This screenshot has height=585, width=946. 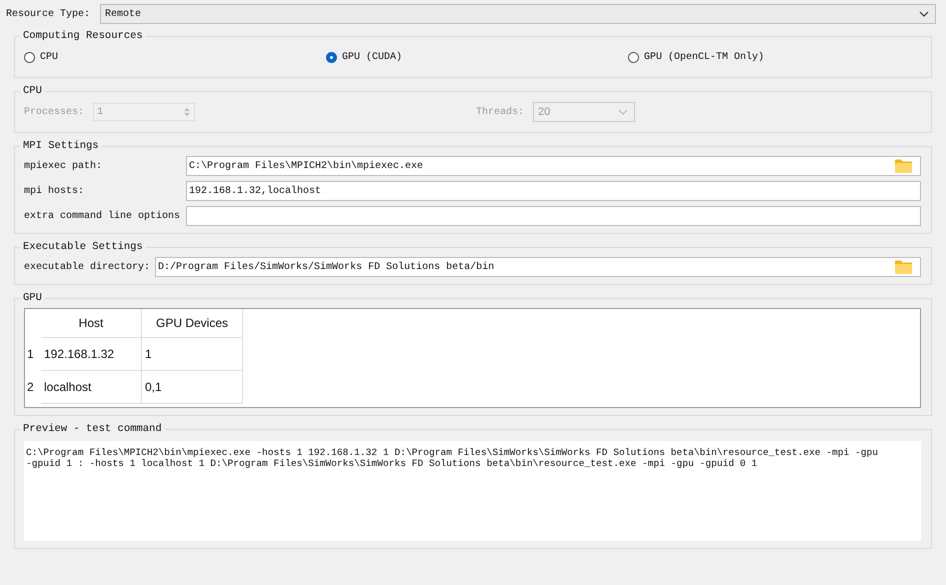 I want to click on row-number: 2, so click(x=33, y=387).